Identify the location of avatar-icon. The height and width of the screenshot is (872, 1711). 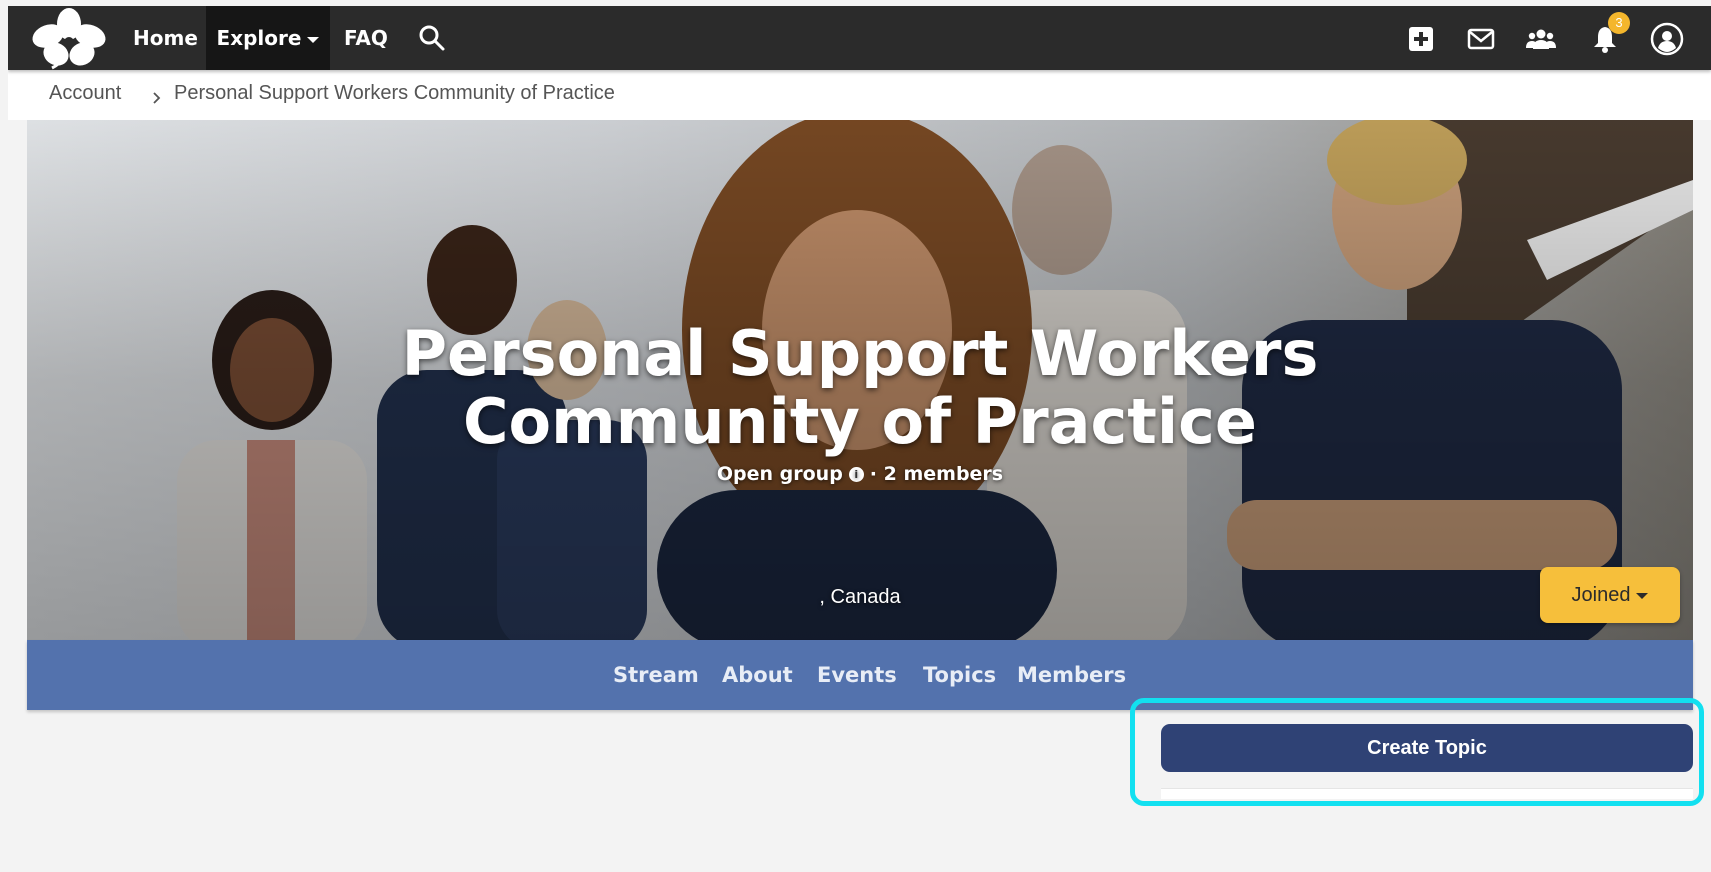
(1667, 39).